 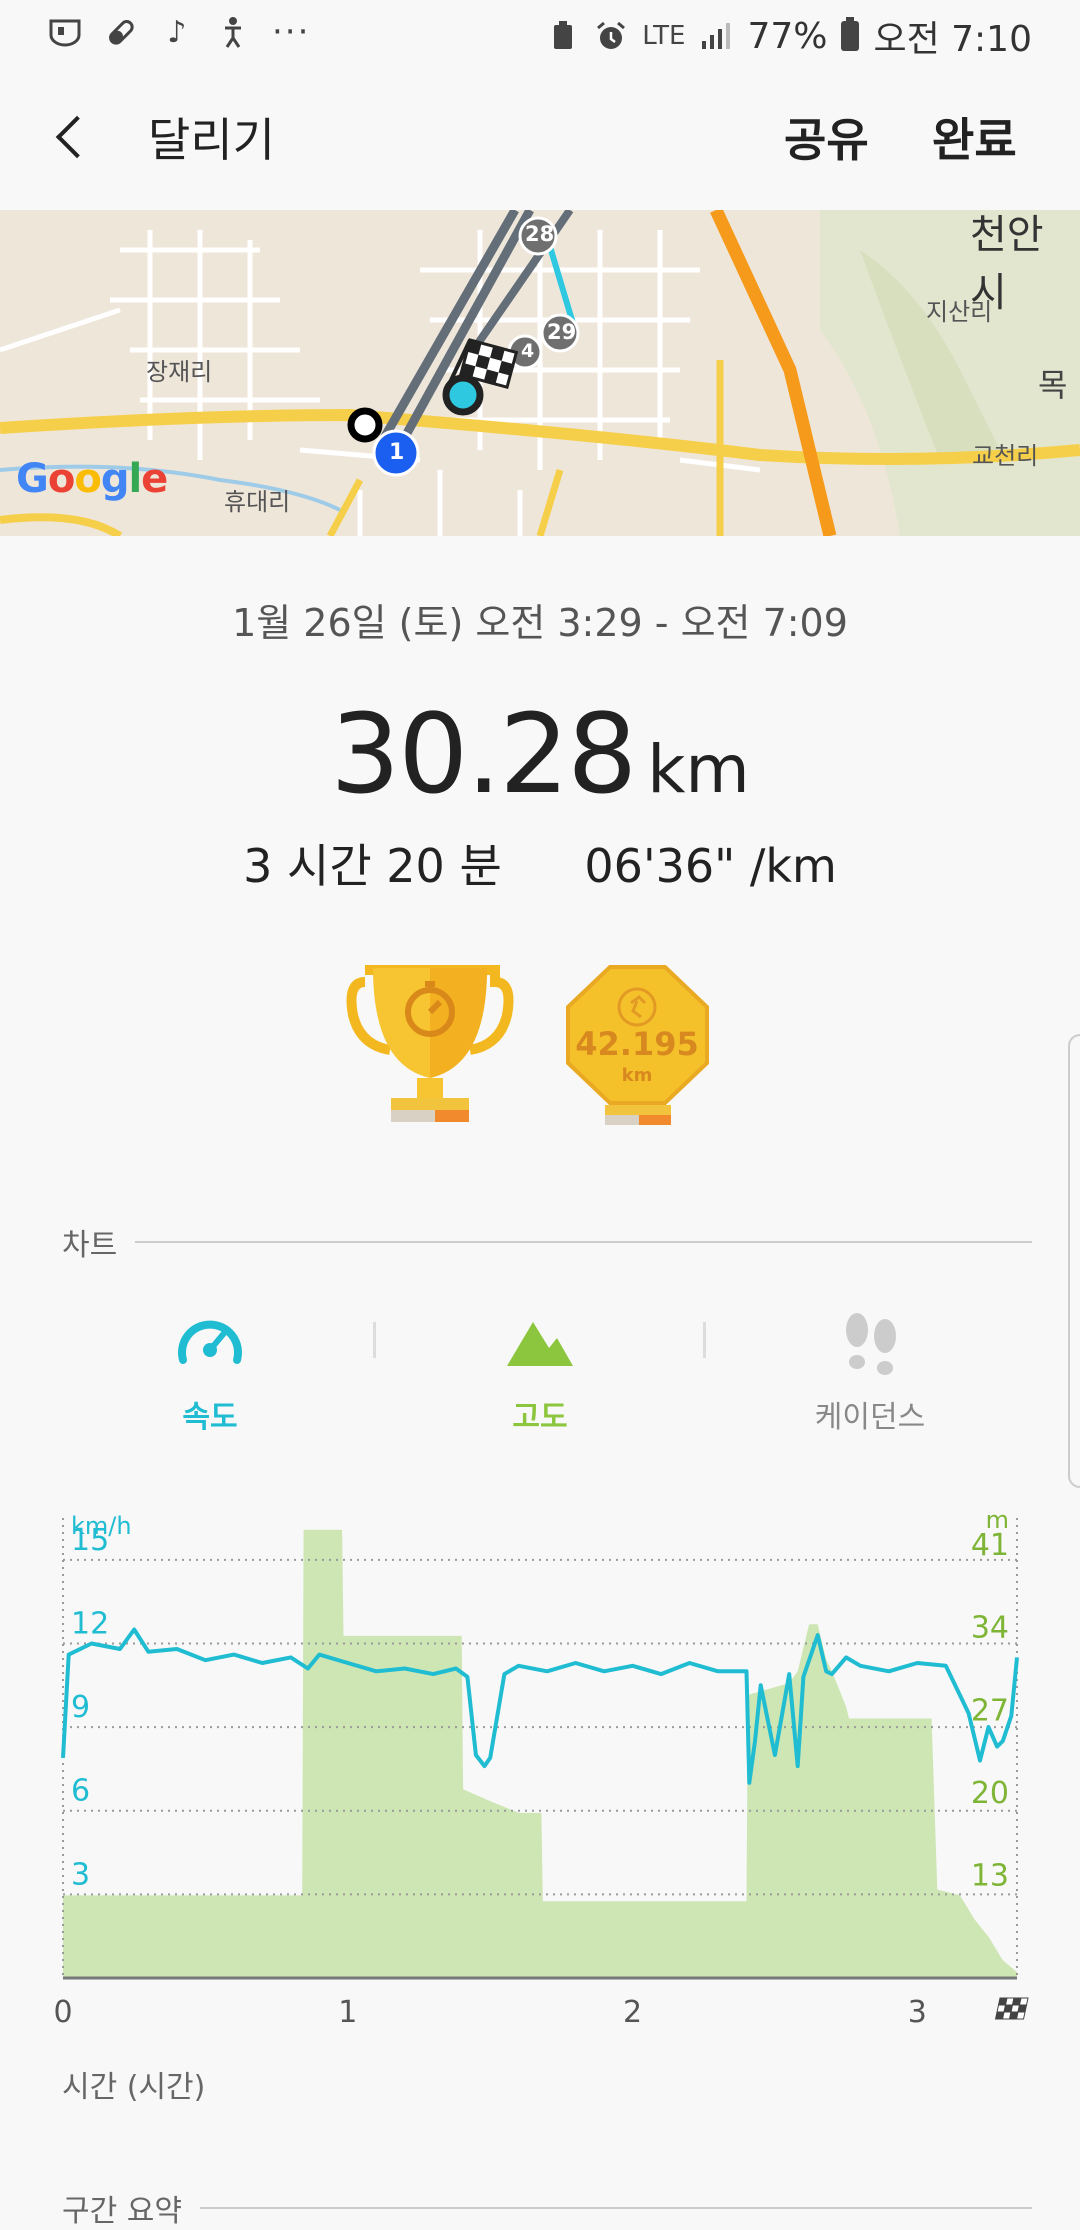 I want to click on tab-altitude-label: 고도, so click(x=540, y=1417).